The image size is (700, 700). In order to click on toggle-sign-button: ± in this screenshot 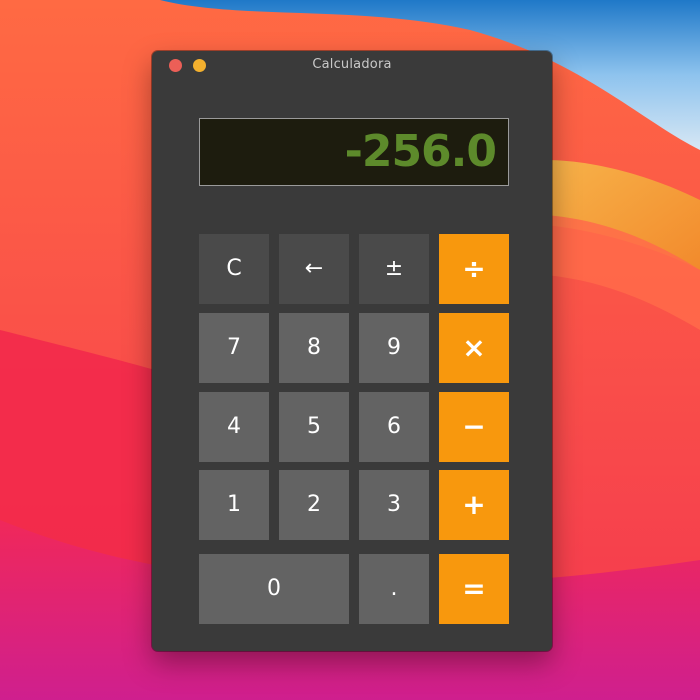, I will do `click(394, 269)`.